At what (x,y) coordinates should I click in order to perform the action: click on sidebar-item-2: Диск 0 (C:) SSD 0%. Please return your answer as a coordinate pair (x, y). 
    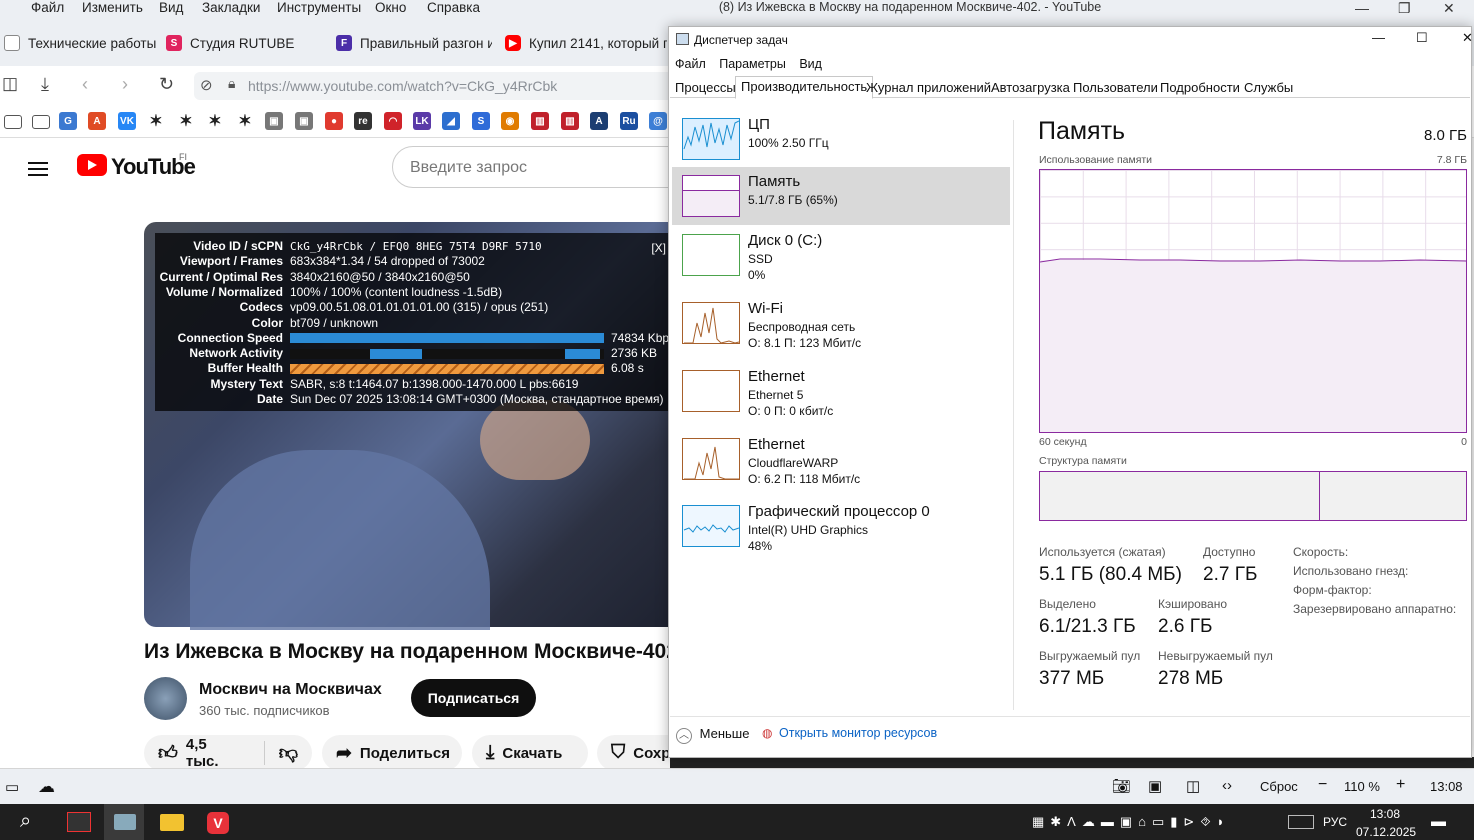
    Looking at the image, I should click on (841, 255).